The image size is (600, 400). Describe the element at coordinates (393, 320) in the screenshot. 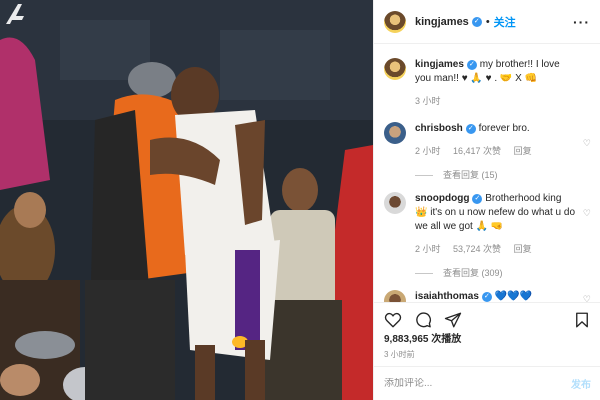

I see `heart-icon` at that location.